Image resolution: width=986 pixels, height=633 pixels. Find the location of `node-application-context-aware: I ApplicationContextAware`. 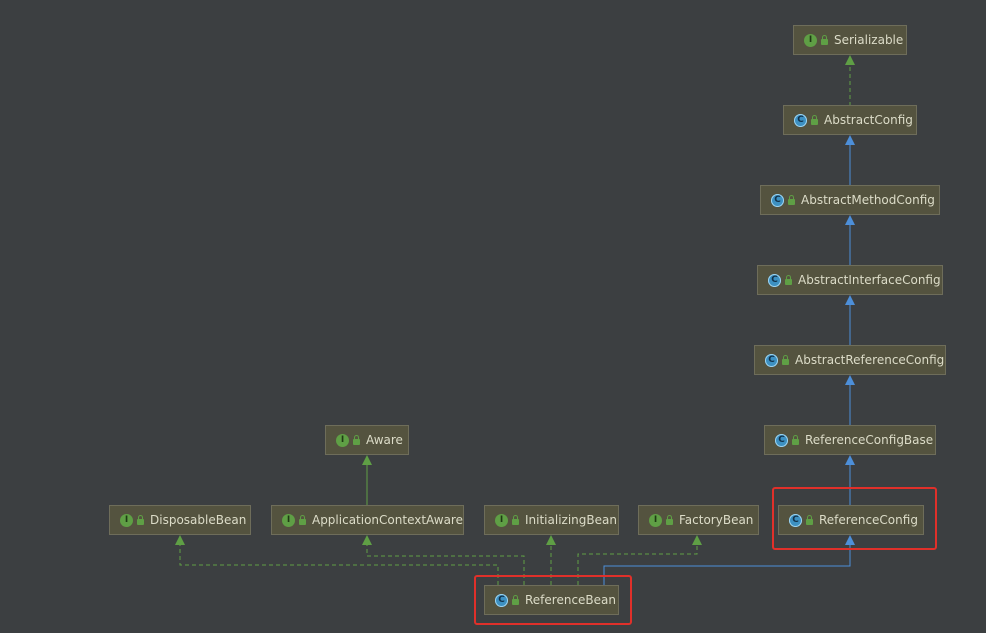

node-application-context-aware: I ApplicationContextAware is located at coordinates (367, 520).